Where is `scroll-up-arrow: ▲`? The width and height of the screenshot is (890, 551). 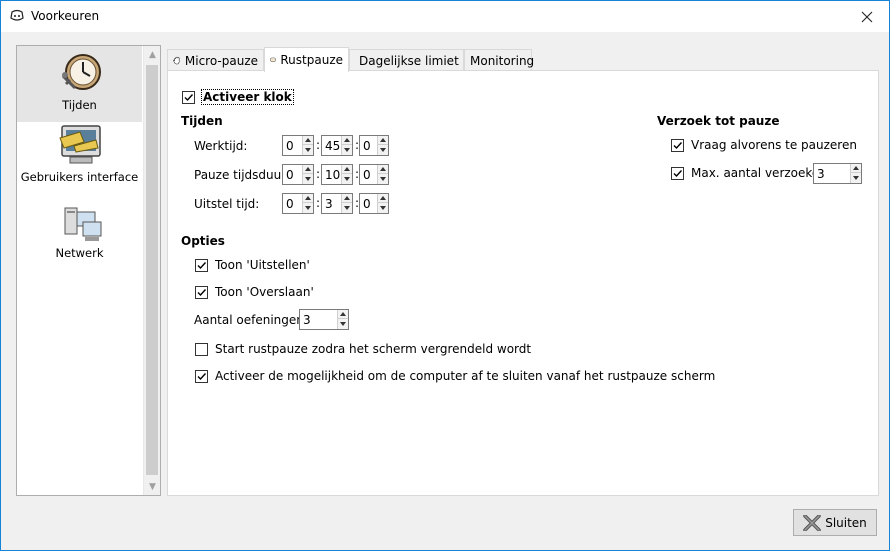 scroll-up-arrow: ▲ is located at coordinates (152, 54).